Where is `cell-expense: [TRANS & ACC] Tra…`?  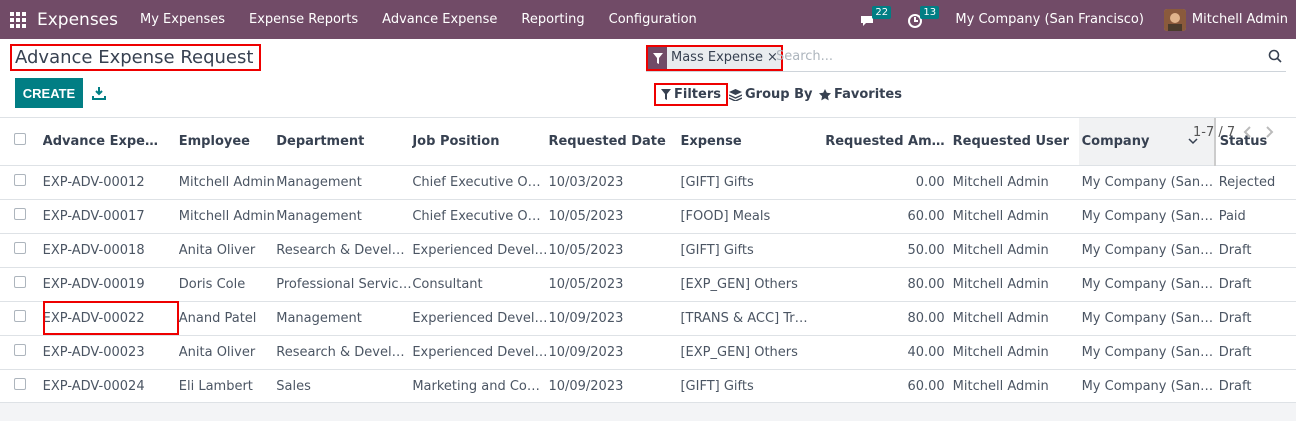 cell-expense: [TRANS & ACC] Tra… is located at coordinates (746, 318).